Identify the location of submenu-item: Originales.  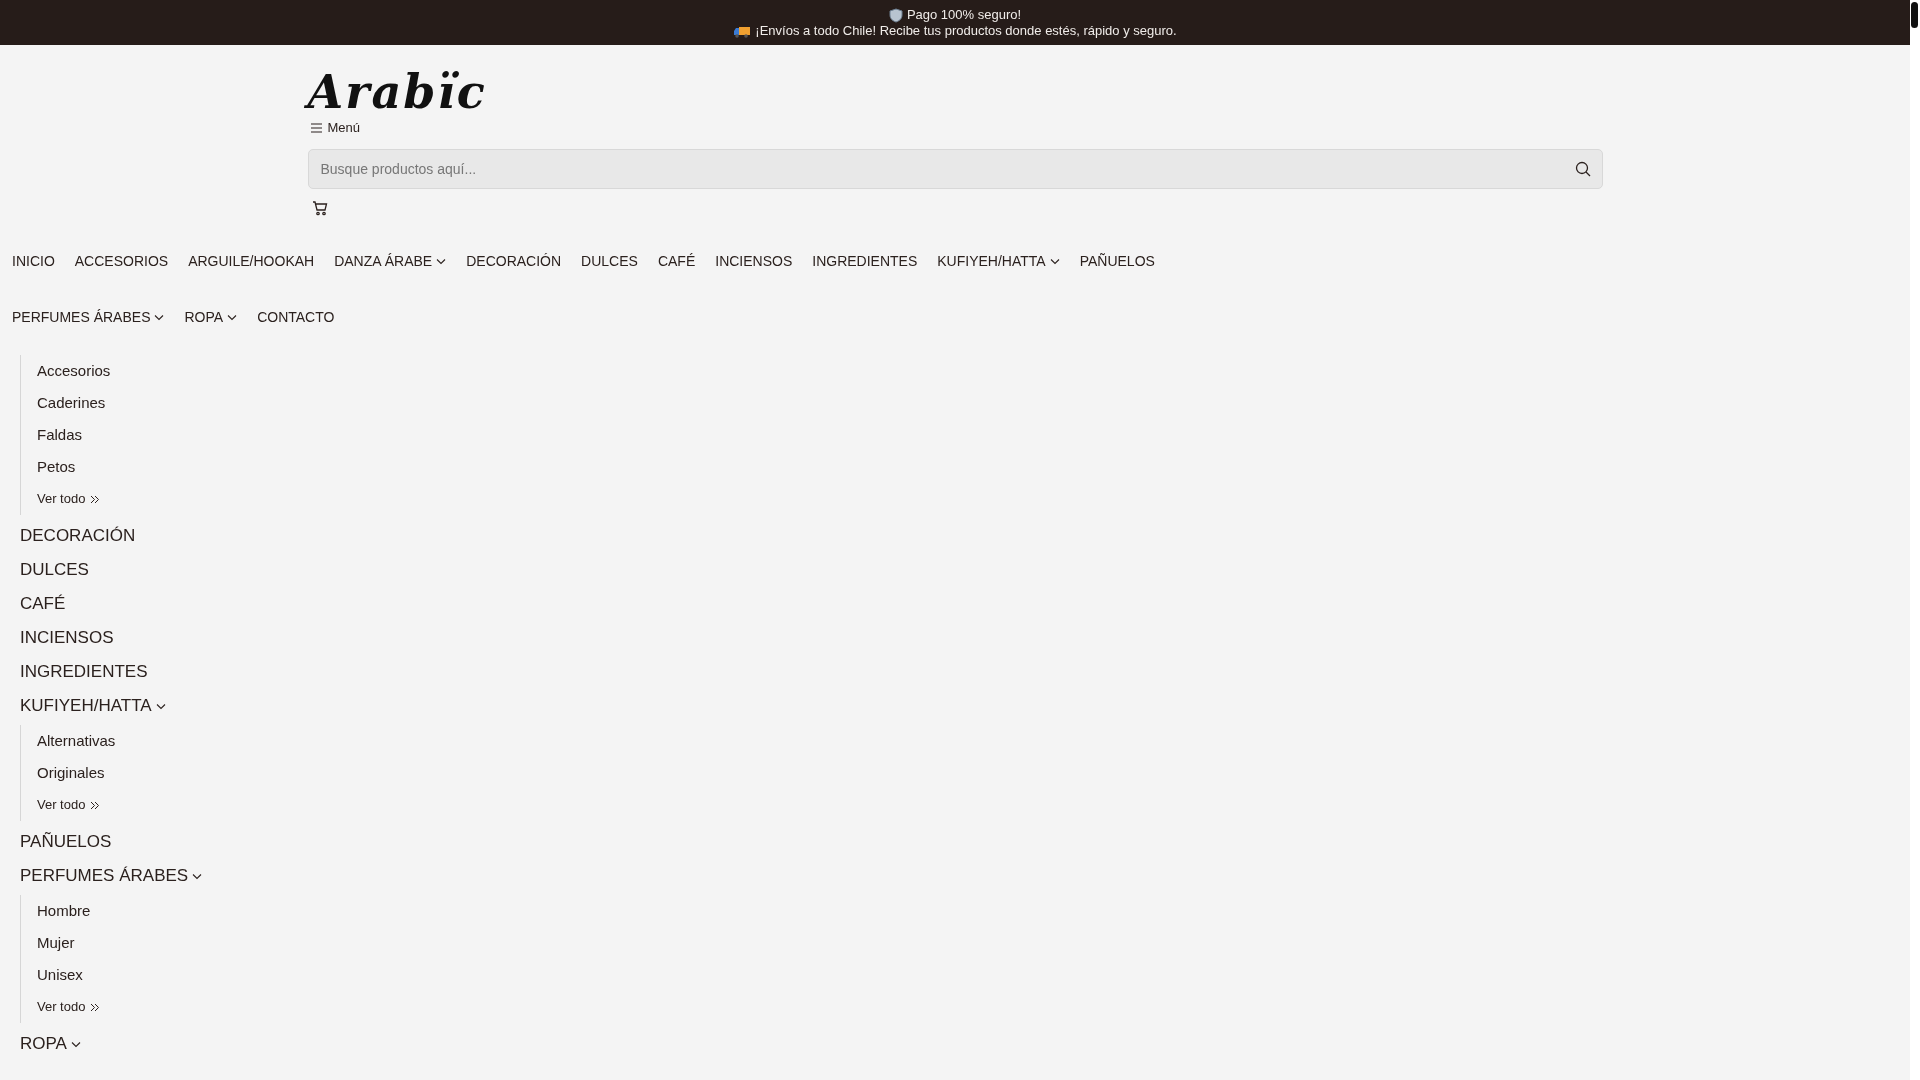
(71, 773).